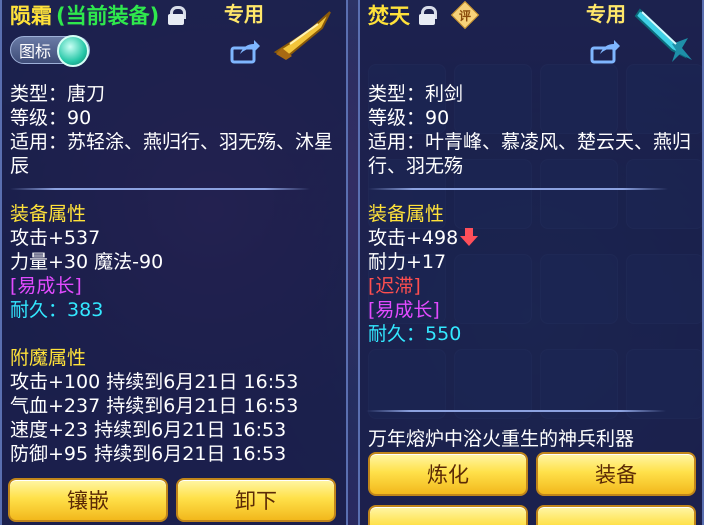 Image resolution: width=704 pixels, height=525 pixels. What do you see at coordinates (148, 430) in the screenshot?
I see `enchant-line: 速度+23 持续到6月21日 16:53` at bounding box center [148, 430].